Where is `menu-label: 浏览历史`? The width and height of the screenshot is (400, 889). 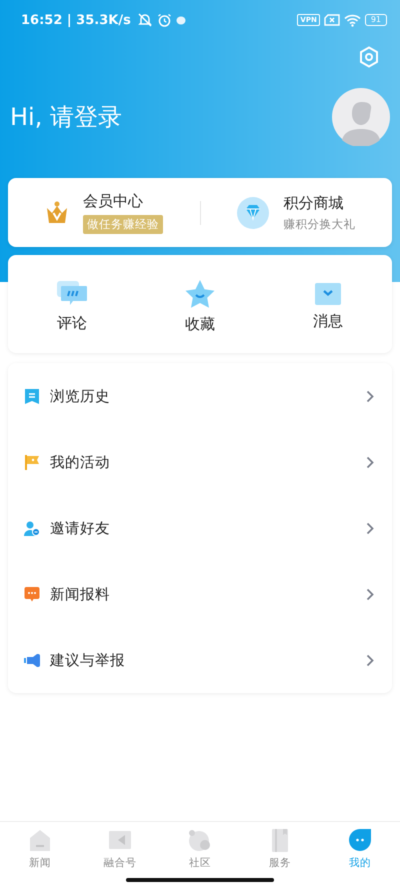
menu-label: 浏览历史 is located at coordinates (80, 397).